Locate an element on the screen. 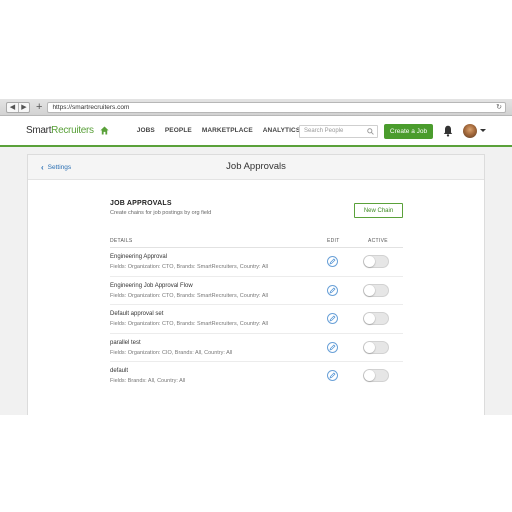 This screenshot has width=512, height=512. search-placeholder: Search People is located at coordinates (324, 131).